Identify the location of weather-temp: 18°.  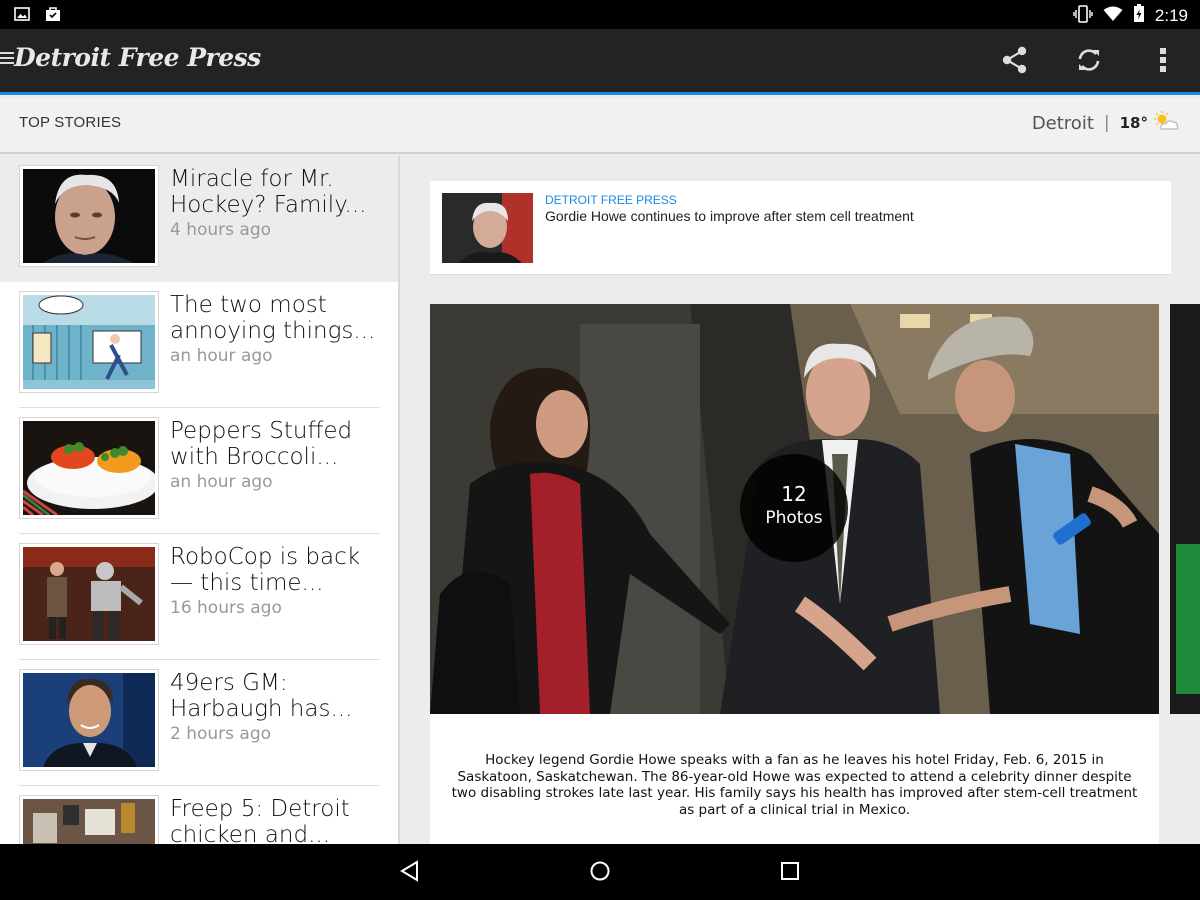
(1133, 123).